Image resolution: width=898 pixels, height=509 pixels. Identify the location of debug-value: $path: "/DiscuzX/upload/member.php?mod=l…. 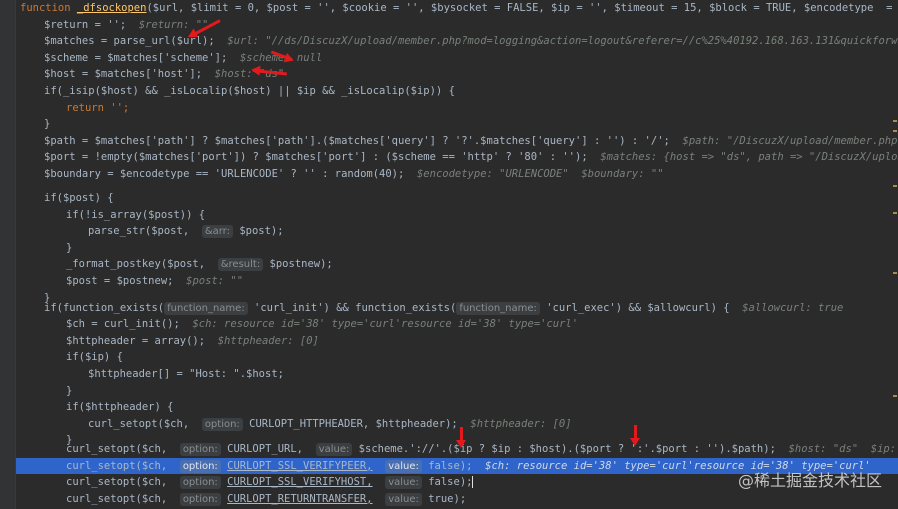
(790, 140).